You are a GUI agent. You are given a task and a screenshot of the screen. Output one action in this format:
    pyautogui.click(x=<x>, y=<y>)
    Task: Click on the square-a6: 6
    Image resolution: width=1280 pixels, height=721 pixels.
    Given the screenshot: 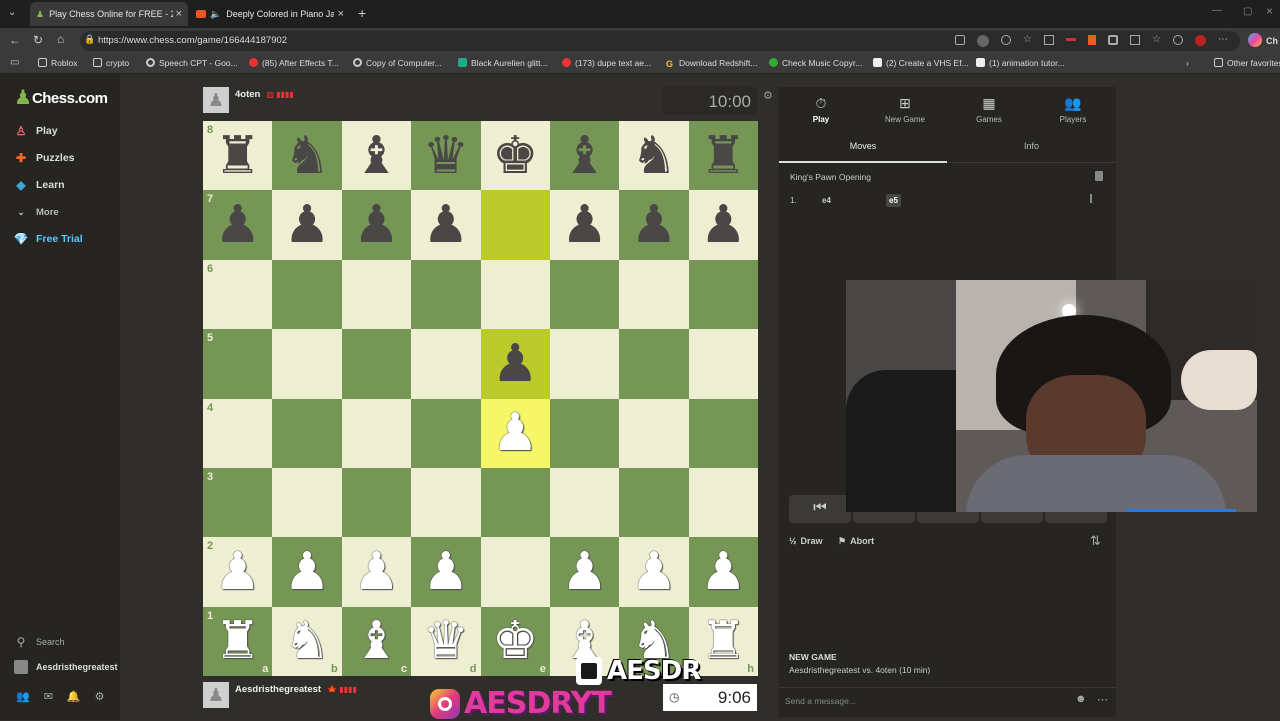 What is the action you would take?
    pyautogui.click(x=238, y=294)
    